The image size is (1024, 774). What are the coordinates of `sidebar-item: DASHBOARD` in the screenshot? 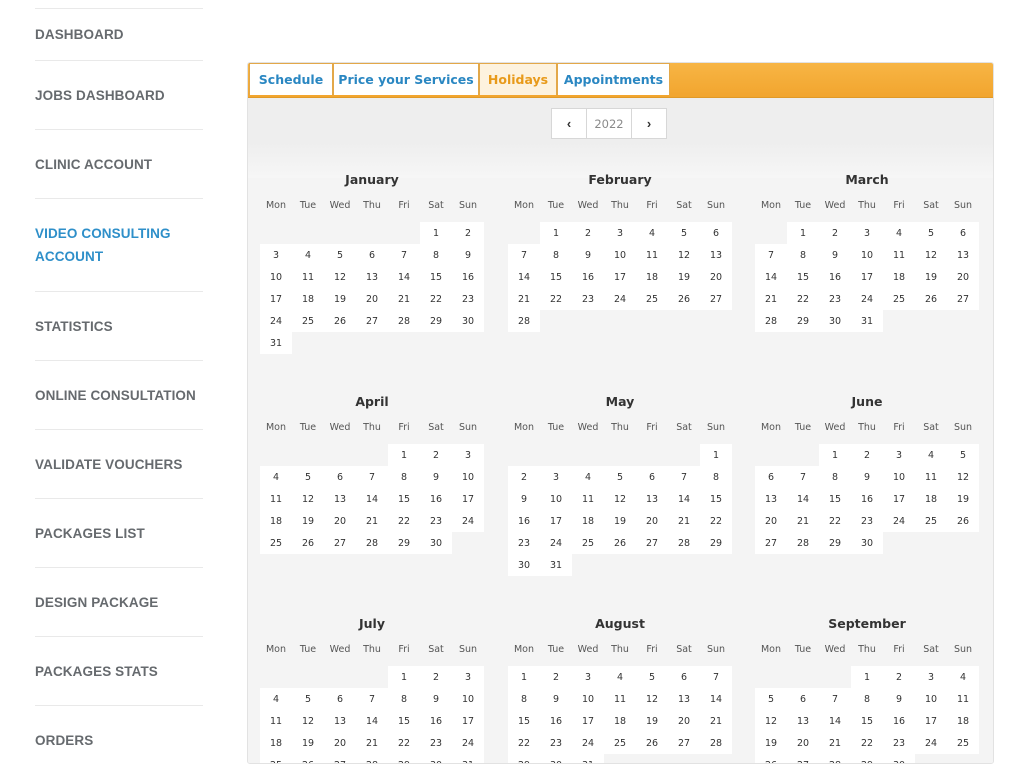 It's located at (119, 34).